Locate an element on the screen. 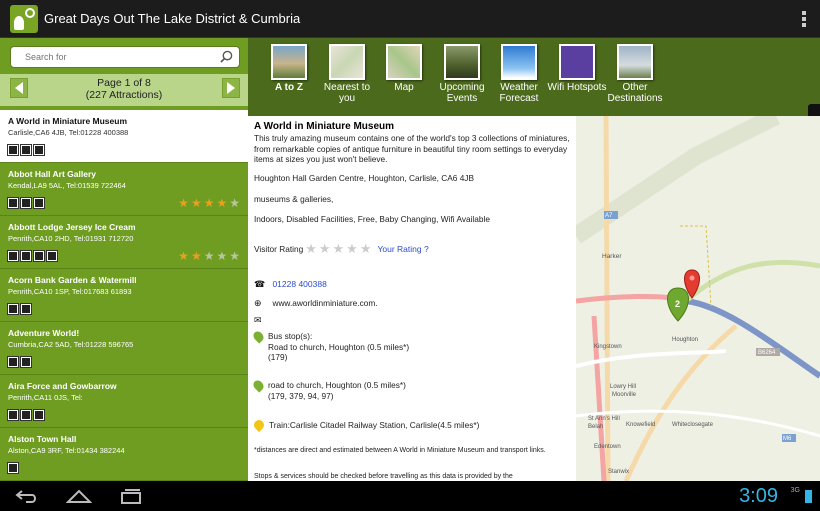  overflow-menu-icon is located at coordinates (804, 19).